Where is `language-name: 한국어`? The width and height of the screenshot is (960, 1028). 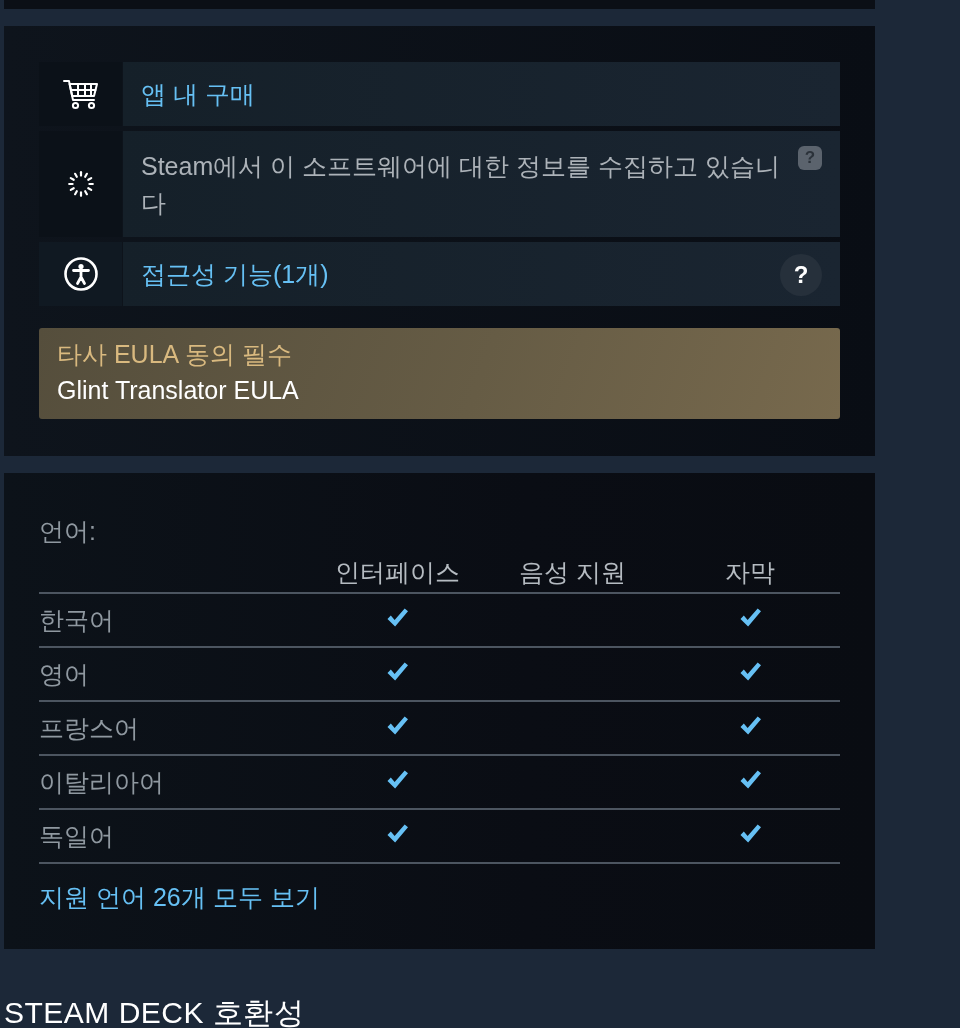
language-name: 한국어 is located at coordinates (76, 620).